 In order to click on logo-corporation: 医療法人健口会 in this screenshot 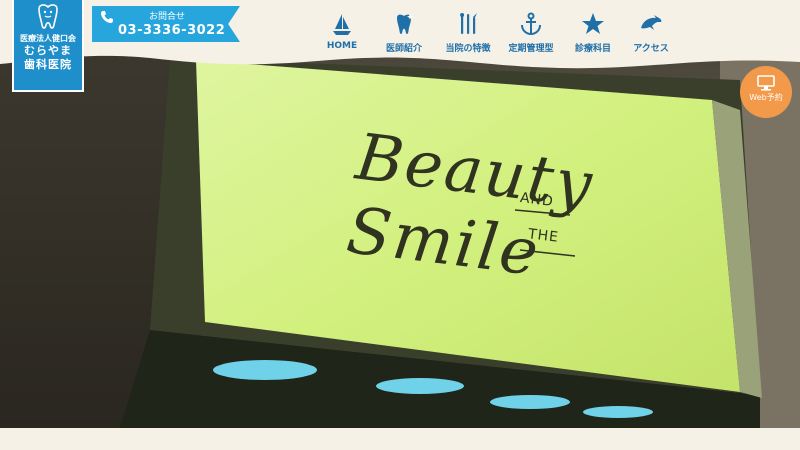, I will do `click(48, 38)`.